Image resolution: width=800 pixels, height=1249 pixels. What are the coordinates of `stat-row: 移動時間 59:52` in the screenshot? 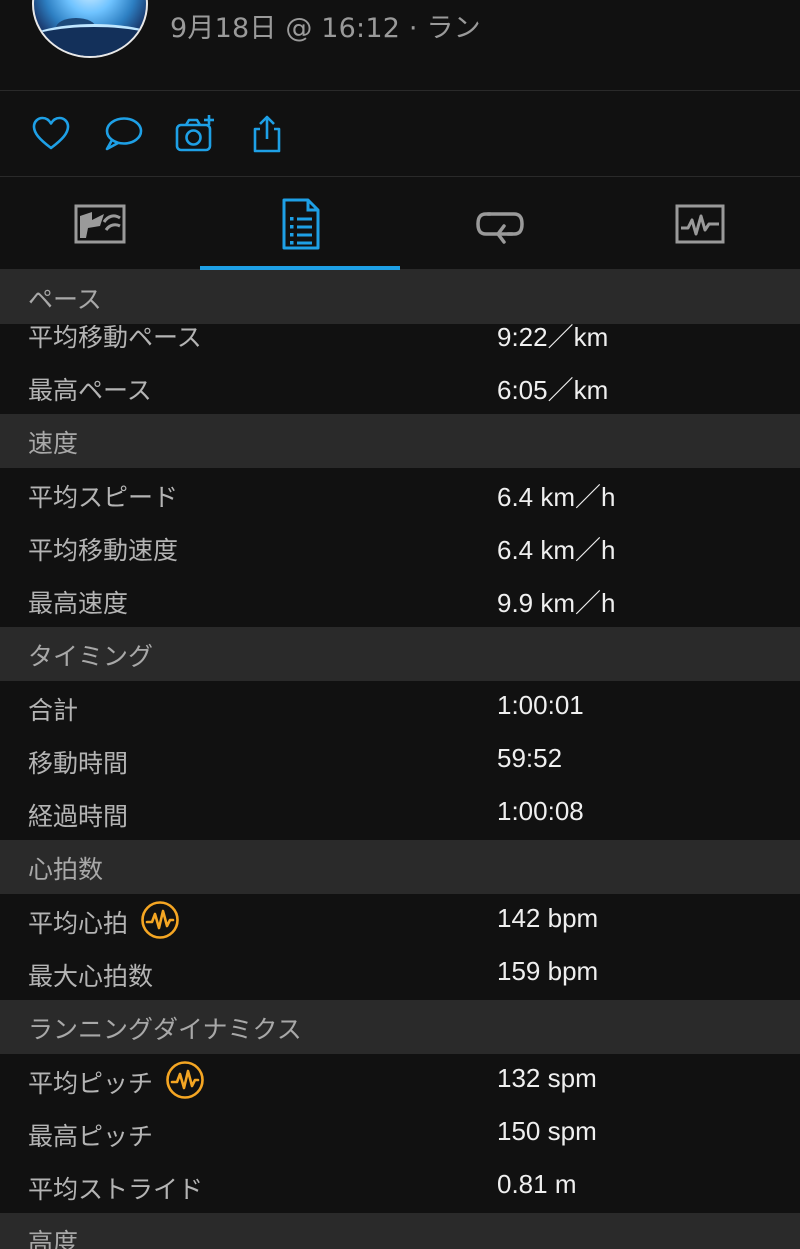 It's located at (400, 760).